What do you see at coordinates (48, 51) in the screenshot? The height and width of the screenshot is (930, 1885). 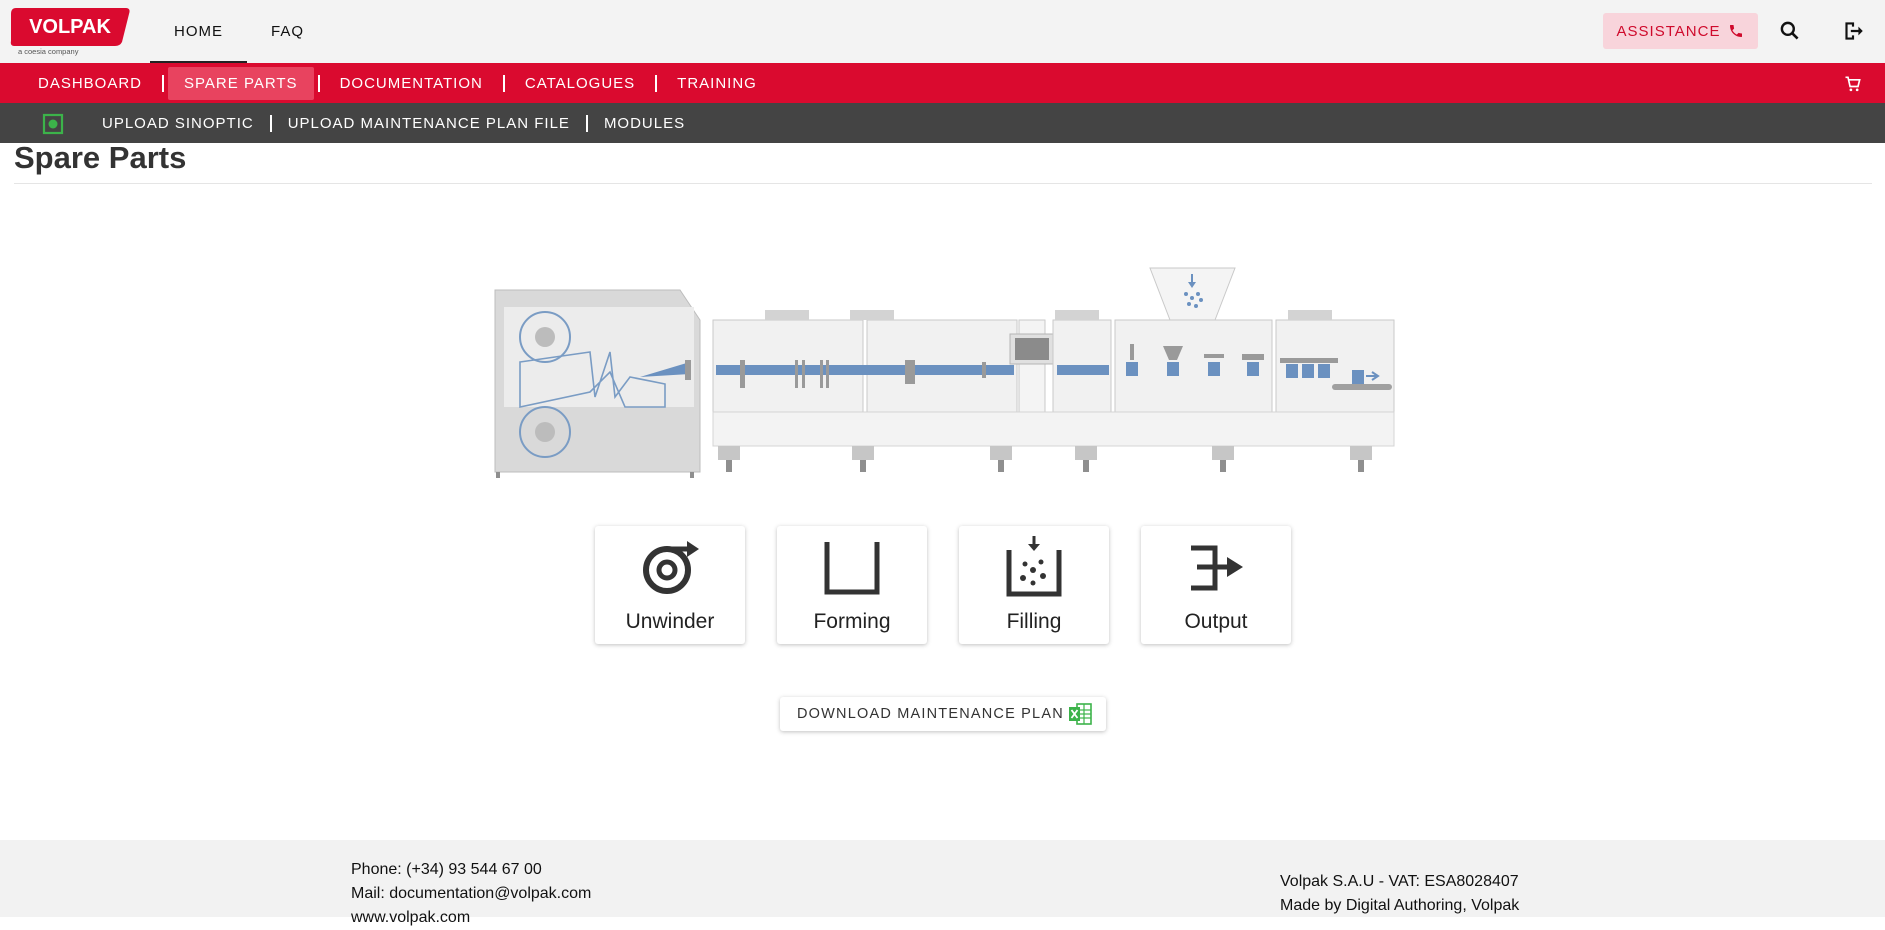 I see `logo-tagline: a coesia company` at bounding box center [48, 51].